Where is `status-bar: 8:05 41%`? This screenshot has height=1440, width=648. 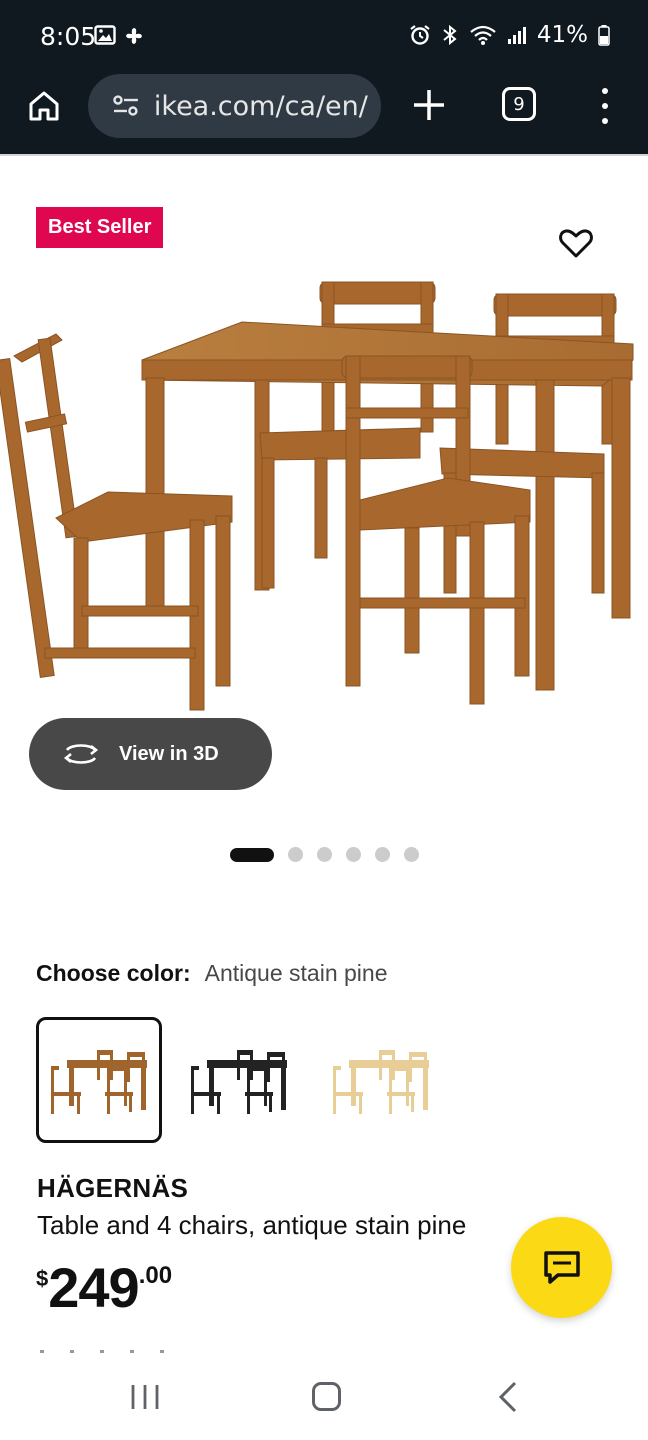 status-bar: 8:05 41% is located at coordinates (324, 37).